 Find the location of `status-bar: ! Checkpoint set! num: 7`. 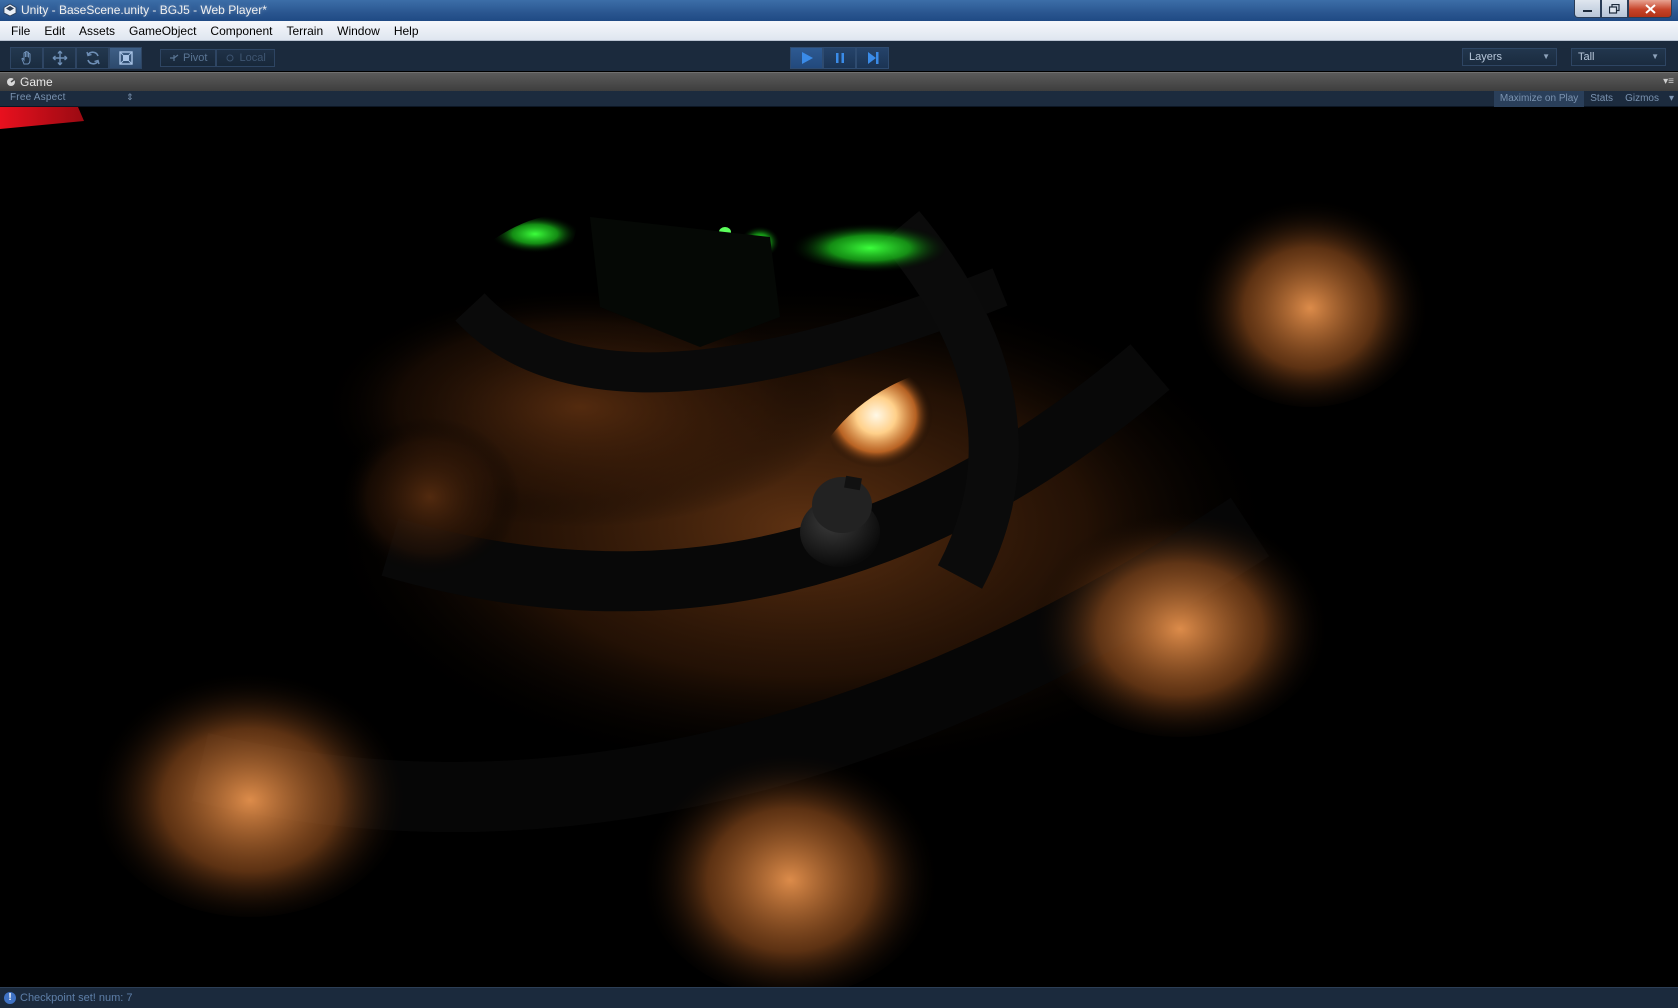

status-bar: ! Checkpoint set! num: 7 is located at coordinates (839, 997).